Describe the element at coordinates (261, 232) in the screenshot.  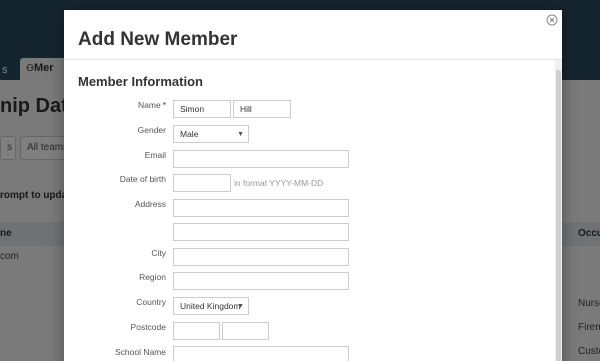
I see `address-line2-input` at that location.